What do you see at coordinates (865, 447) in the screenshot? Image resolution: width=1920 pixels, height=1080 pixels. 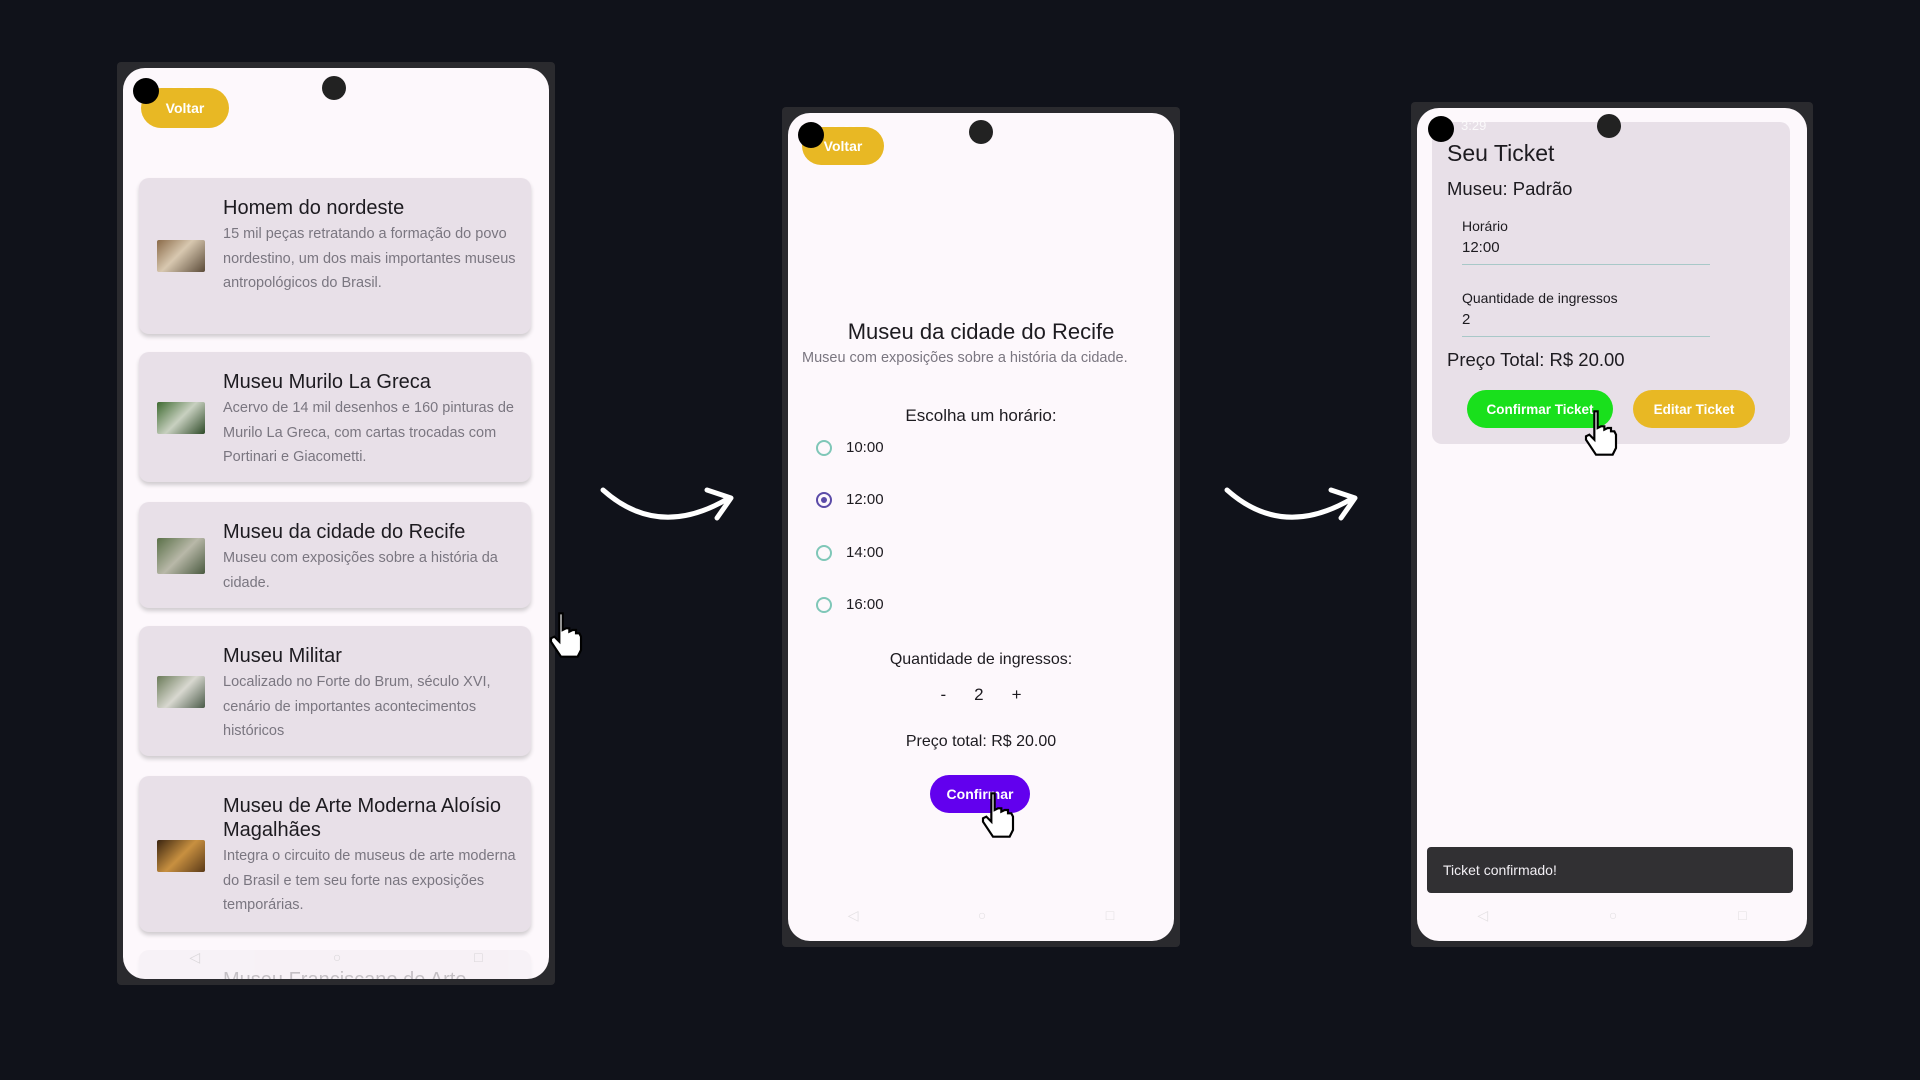 I see `time-label: 10:00` at bounding box center [865, 447].